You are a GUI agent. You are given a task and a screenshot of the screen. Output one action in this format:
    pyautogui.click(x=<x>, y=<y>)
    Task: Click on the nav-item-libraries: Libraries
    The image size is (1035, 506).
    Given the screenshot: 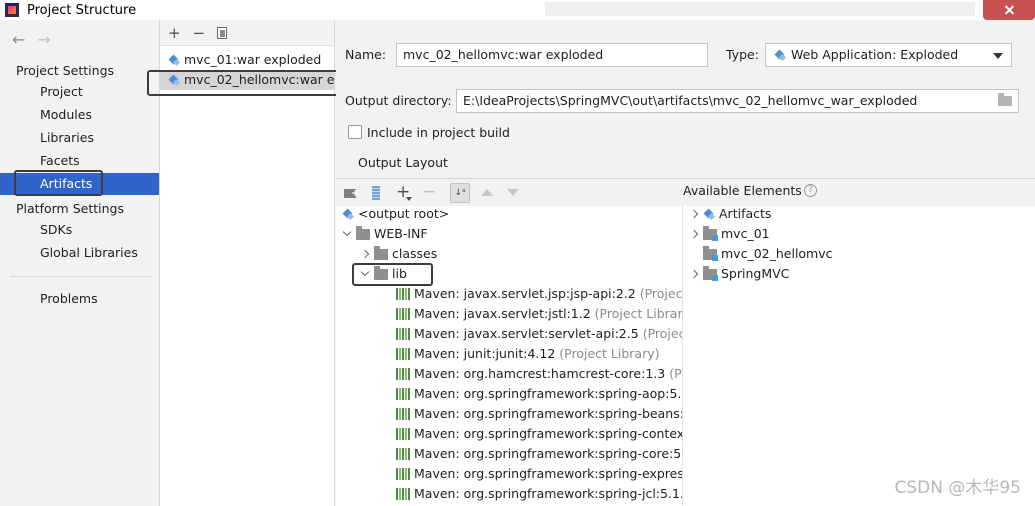 What is the action you would take?
    pyautogui.click(x=79, y=138)
    